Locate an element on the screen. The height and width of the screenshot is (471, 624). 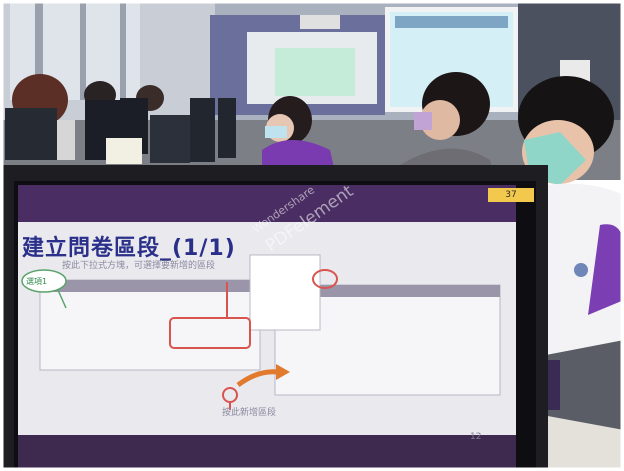
slide-page-number: 12 is located at coordinates (476, 437).